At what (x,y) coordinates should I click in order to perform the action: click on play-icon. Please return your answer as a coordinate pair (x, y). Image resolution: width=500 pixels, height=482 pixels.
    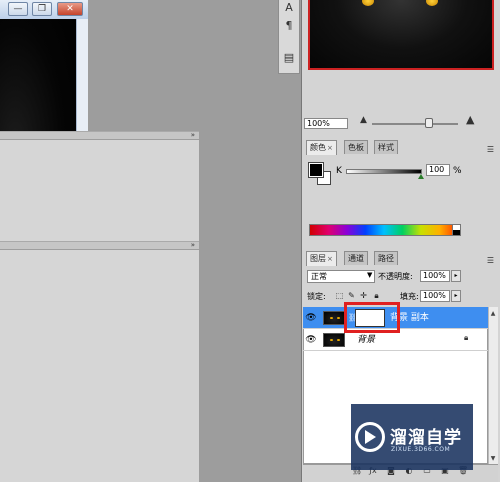
    Looking at the image, I should click on (370, 437).